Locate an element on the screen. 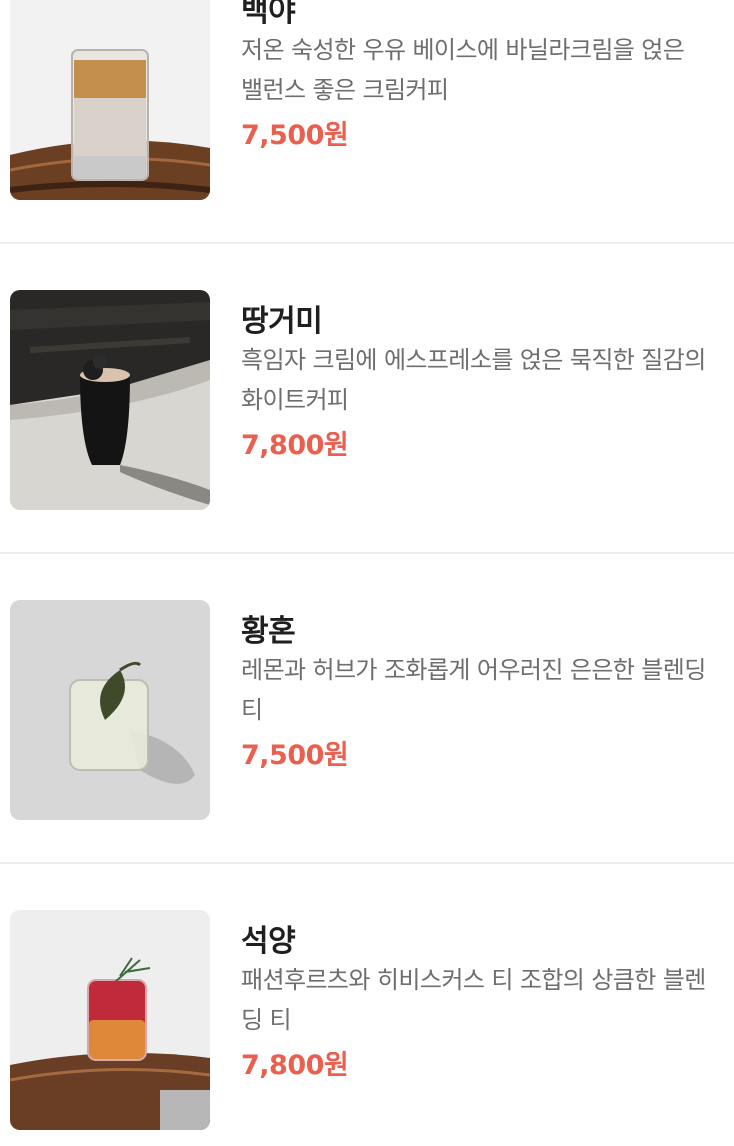 The height and width of the screenshot is (1146, 734). menu-item-description: 레몬과 허브가 조화롭게 어우러진 은은한 블렌딩 티 is located at coordinates (473, 690).